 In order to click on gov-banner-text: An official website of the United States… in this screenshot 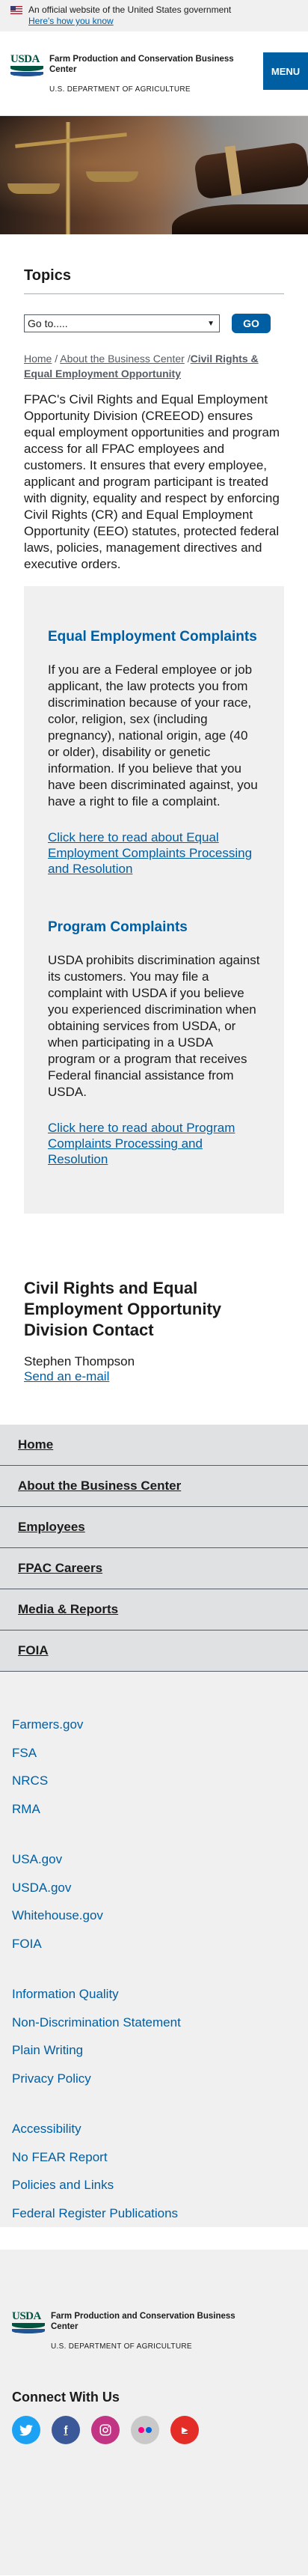, I will do `click(130, 9)`.